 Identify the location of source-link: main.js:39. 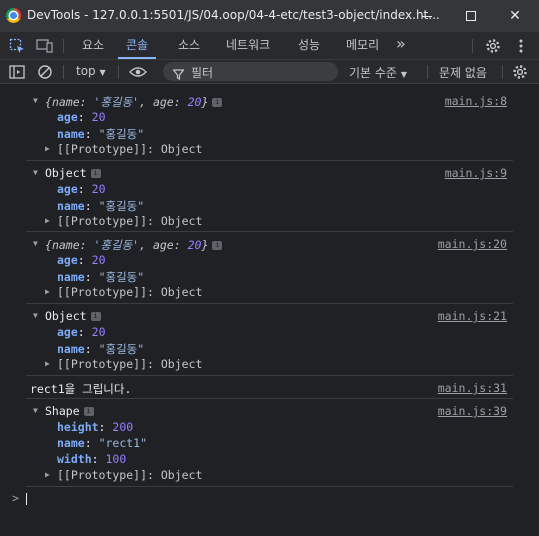
(472, 411).